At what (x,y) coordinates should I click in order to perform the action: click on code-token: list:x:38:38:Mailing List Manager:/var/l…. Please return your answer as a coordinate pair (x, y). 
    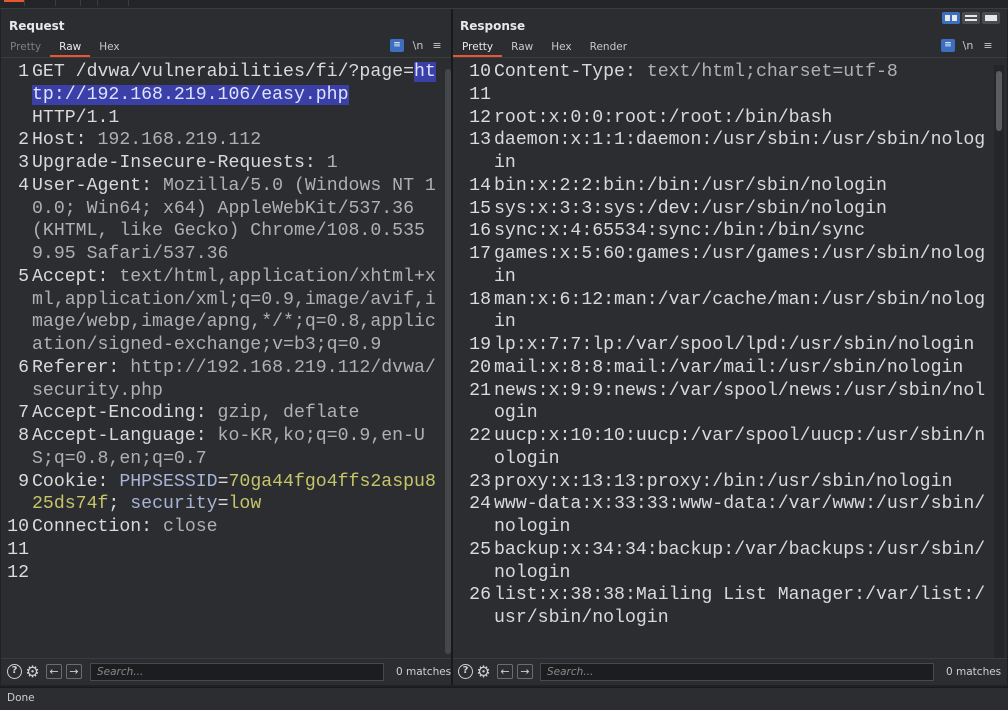
    Looking at the image, I should click on (740, 606).